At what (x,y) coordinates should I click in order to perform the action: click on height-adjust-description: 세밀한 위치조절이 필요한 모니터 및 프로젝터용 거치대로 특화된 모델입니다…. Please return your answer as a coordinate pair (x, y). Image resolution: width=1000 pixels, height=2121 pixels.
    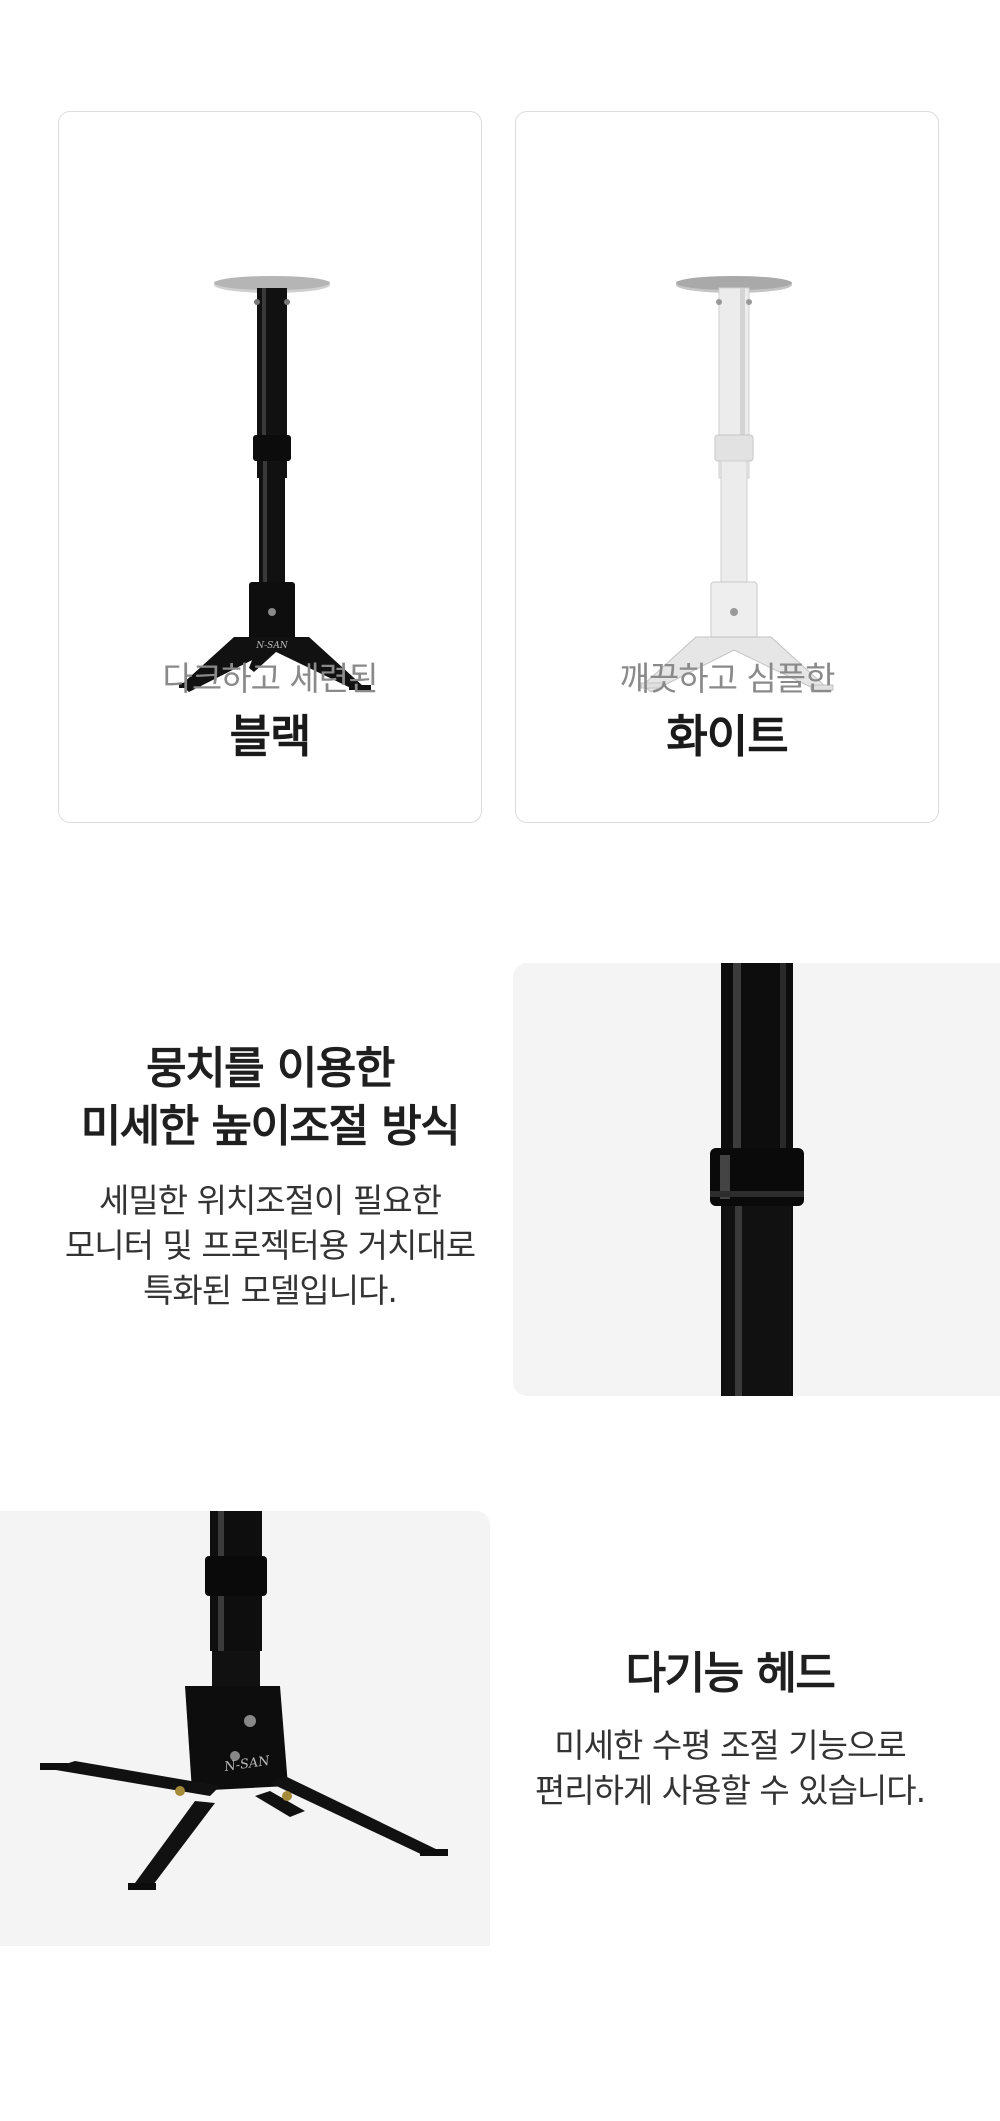
    Looking at the image, I should click on (270, 1245).